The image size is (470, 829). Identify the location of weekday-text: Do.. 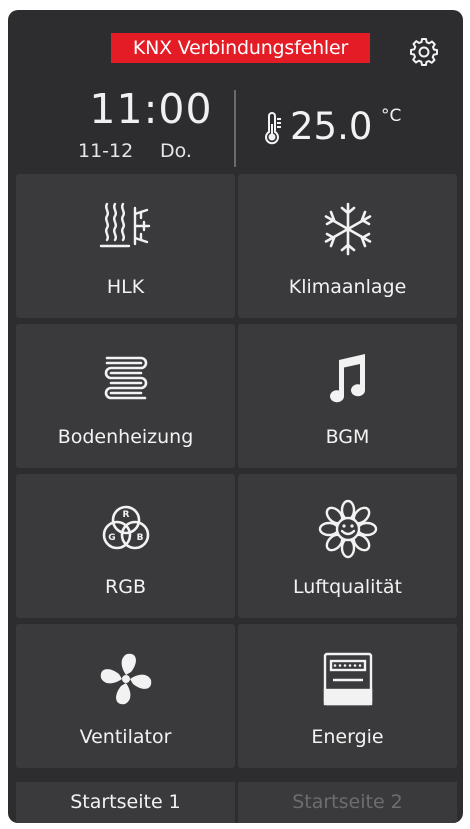
(176, 151).